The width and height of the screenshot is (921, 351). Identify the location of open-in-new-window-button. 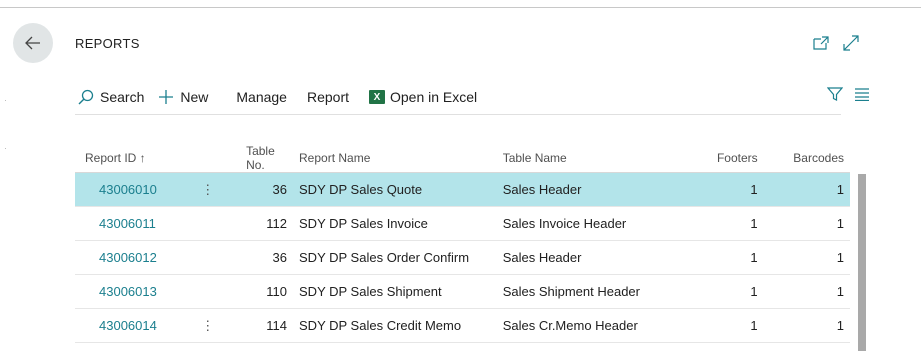
(821, 43).